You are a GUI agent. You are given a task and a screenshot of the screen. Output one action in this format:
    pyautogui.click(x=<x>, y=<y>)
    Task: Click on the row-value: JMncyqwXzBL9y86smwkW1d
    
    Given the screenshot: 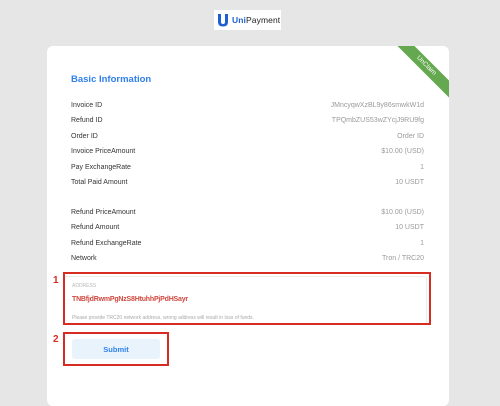 What is the action you would take?
    pyautogui.click(x=377, y=105)
    